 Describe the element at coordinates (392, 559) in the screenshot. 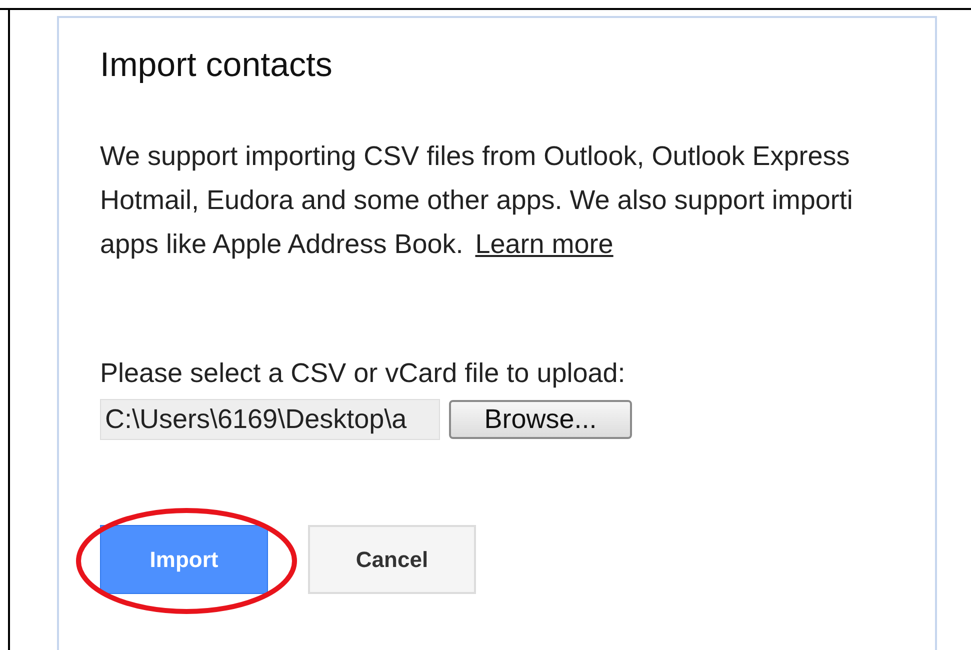

I see `secondary-button: Cancel` at that location.